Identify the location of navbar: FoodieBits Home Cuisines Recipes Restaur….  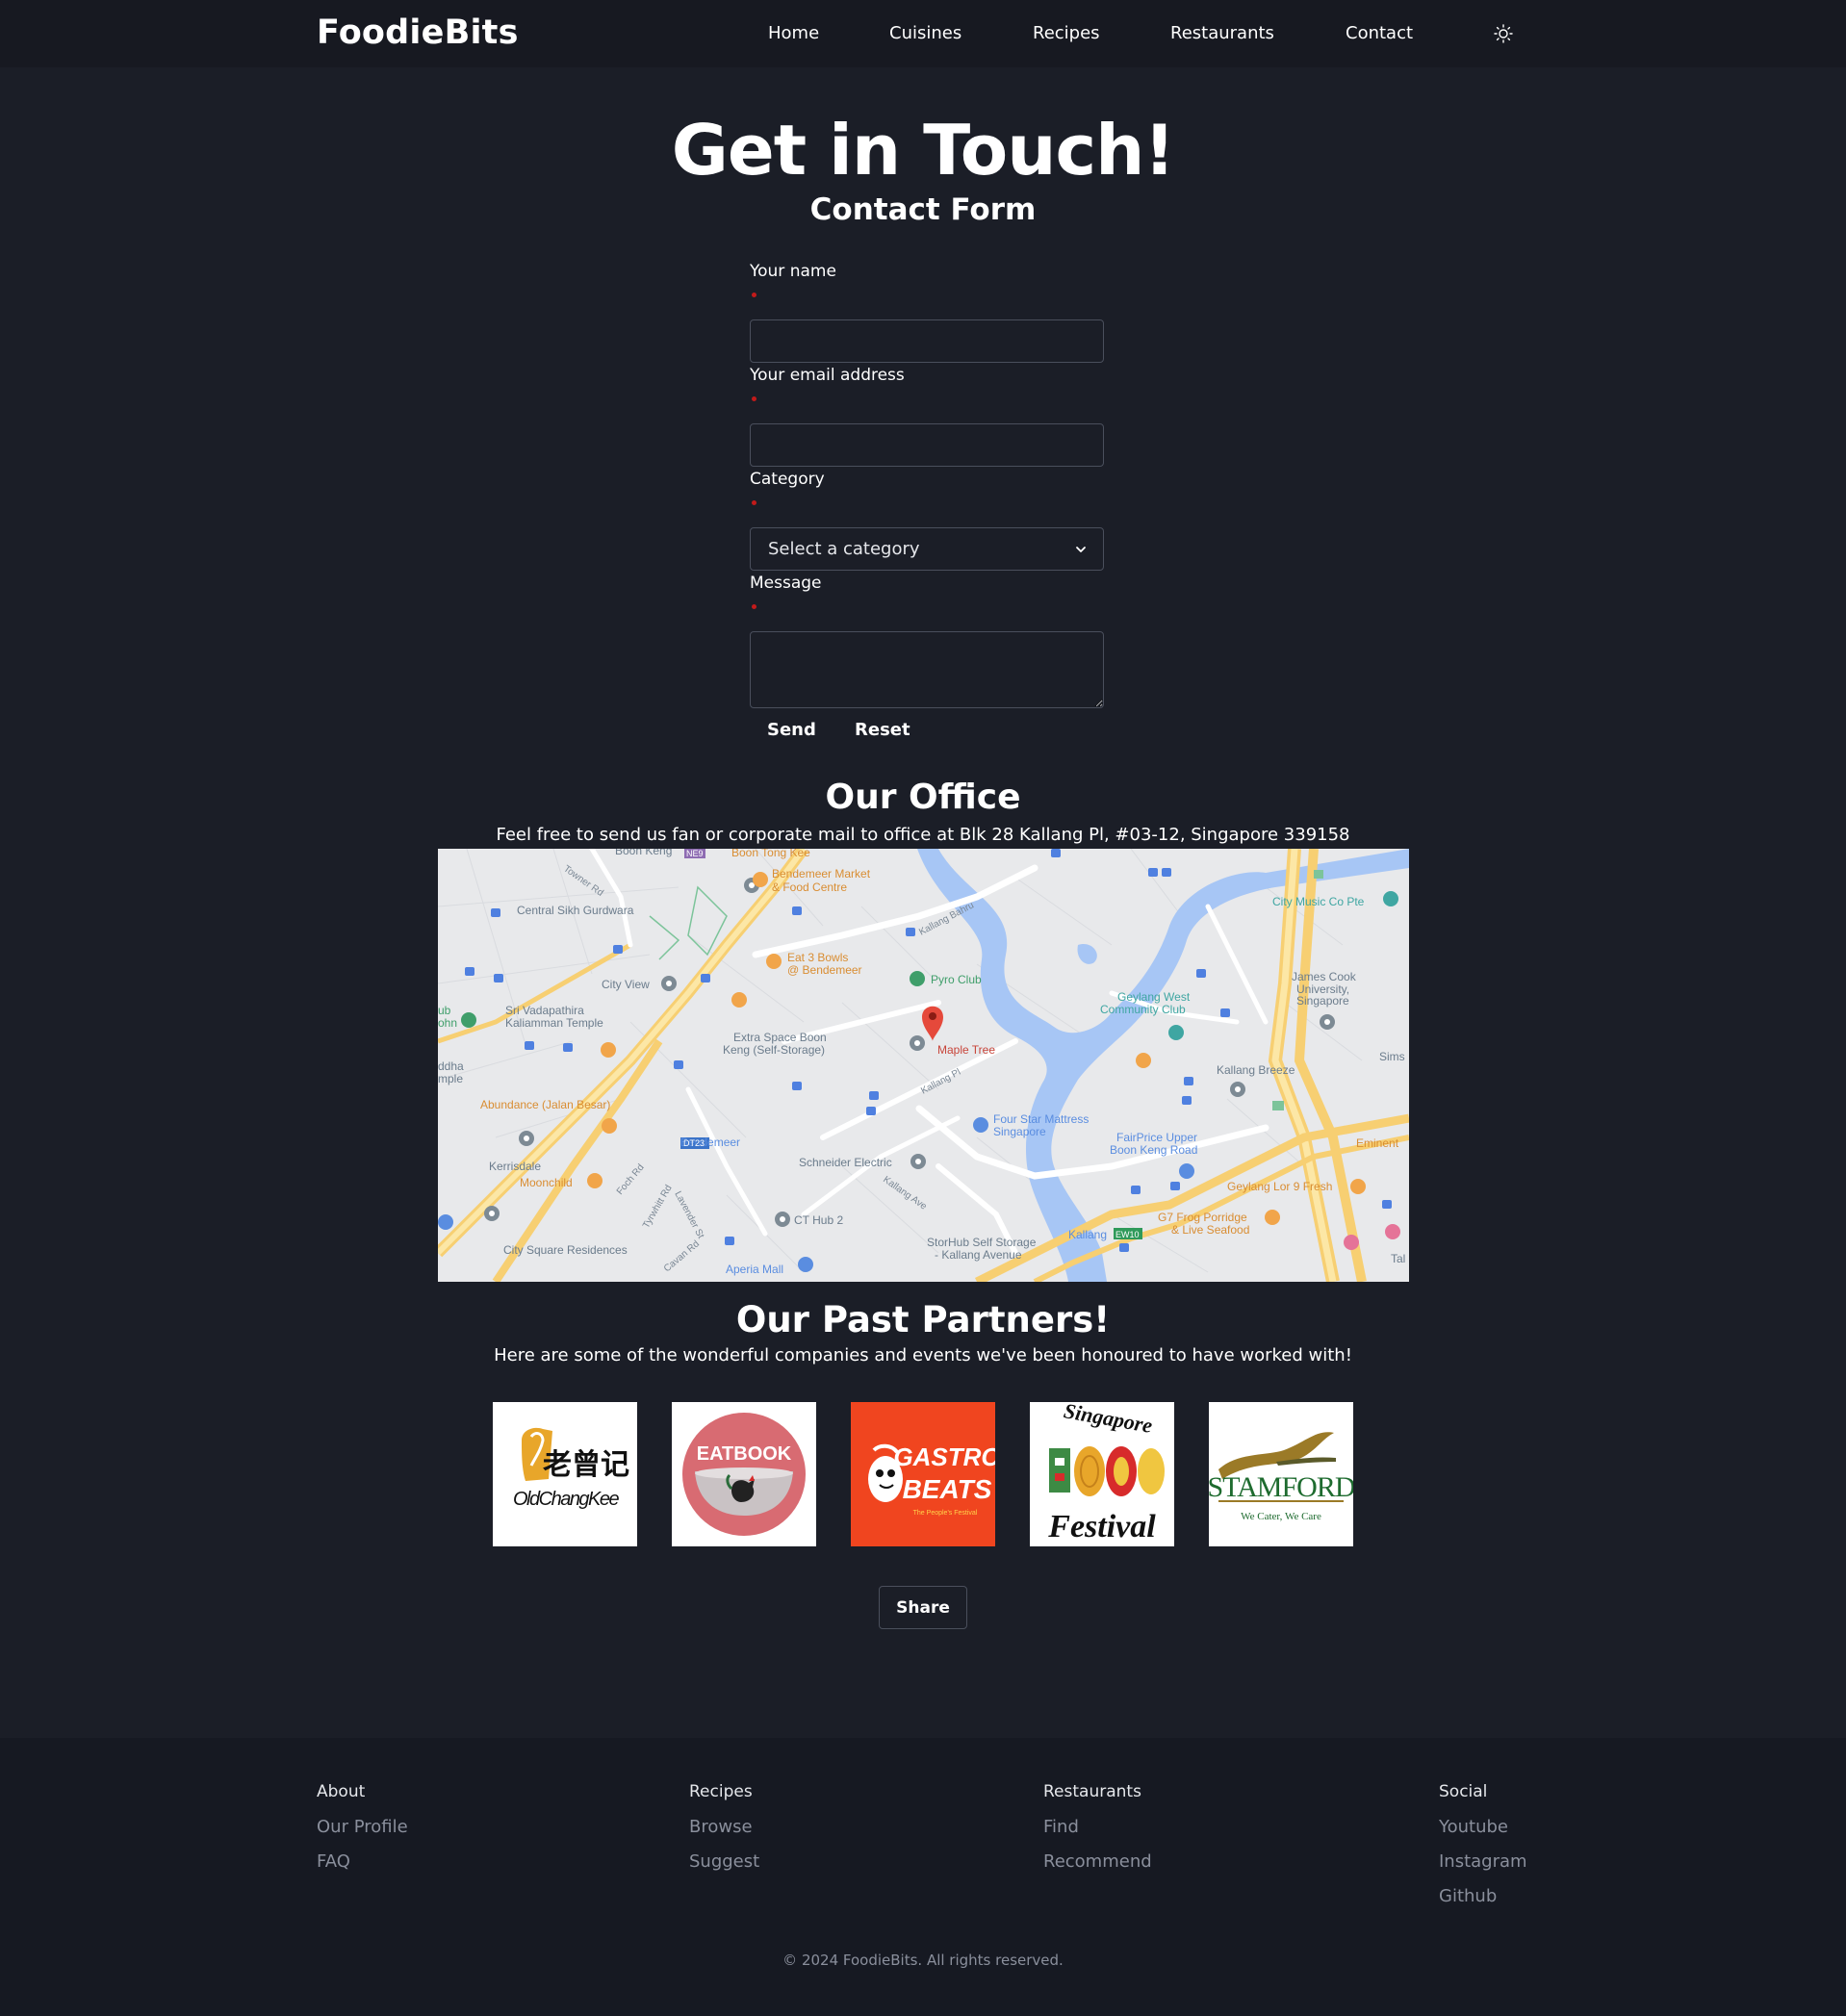
(923, 33).